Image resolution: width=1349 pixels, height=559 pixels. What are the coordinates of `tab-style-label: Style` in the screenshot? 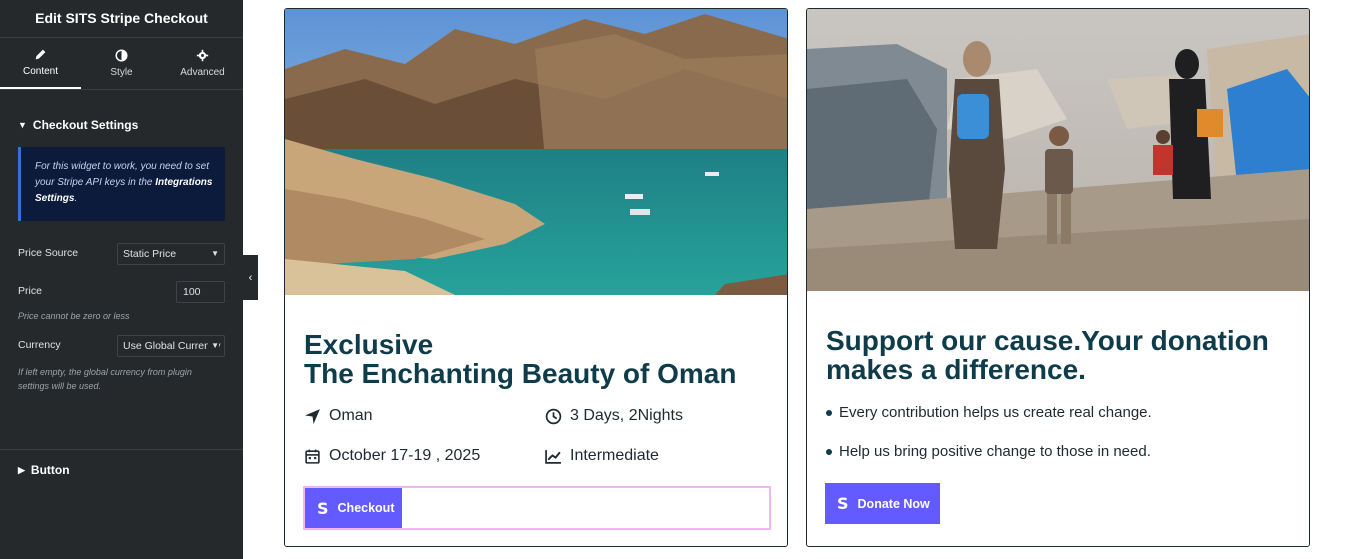 It's located at (121, 72).